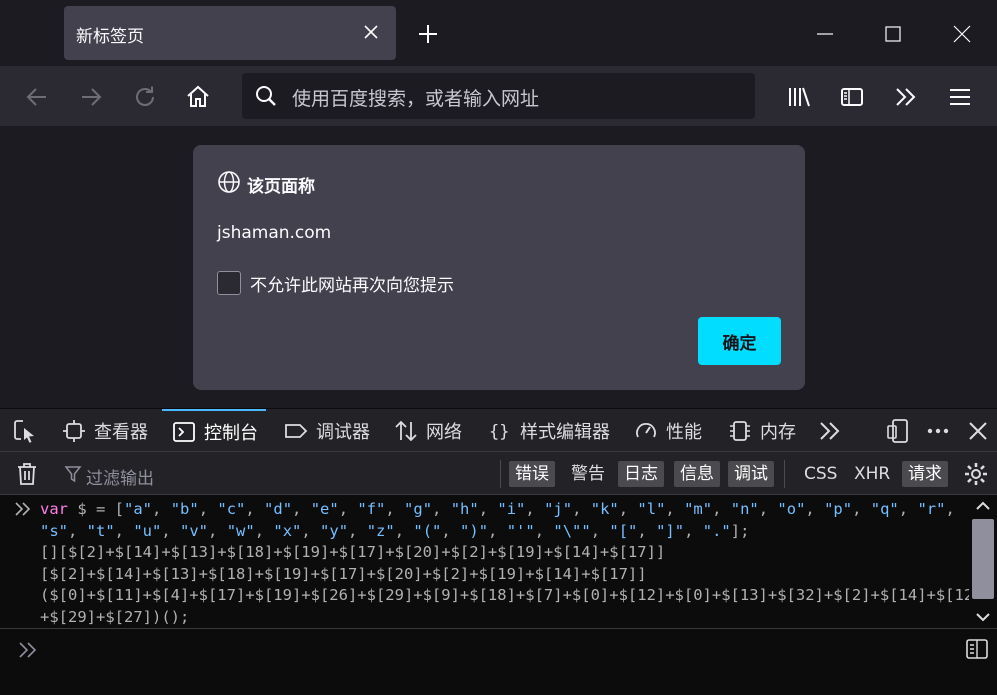 This screenshot has width=997, height=695. Describe the element at coordinates (194, 530) in the screenshot. I see `string-literal: "v"` at that location.